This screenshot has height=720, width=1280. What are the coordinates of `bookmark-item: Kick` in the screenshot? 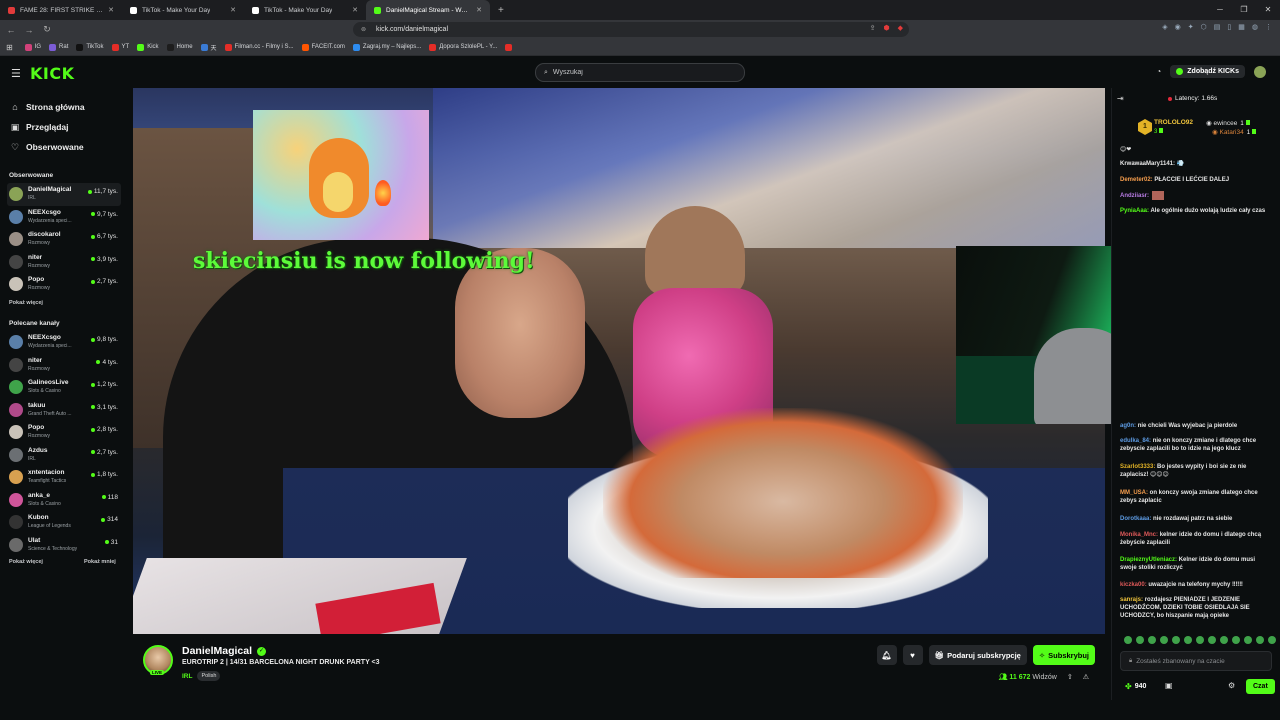 It's located at (148, 47).